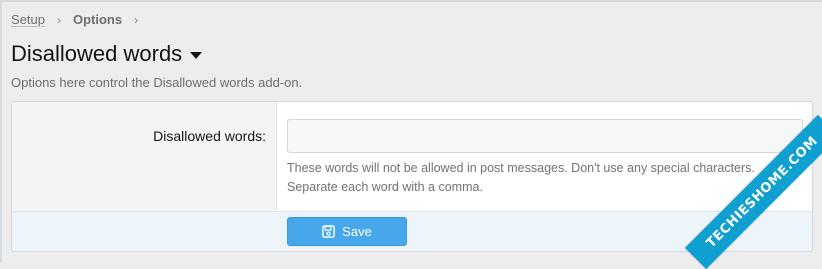 Image resolution: width=822 pixels, height=269 pixels. What do you see at coordinates (209, 136) in the screenshot?
I see `disallowed-words-label: Disallowed words:` at bounding box center [209, 136].